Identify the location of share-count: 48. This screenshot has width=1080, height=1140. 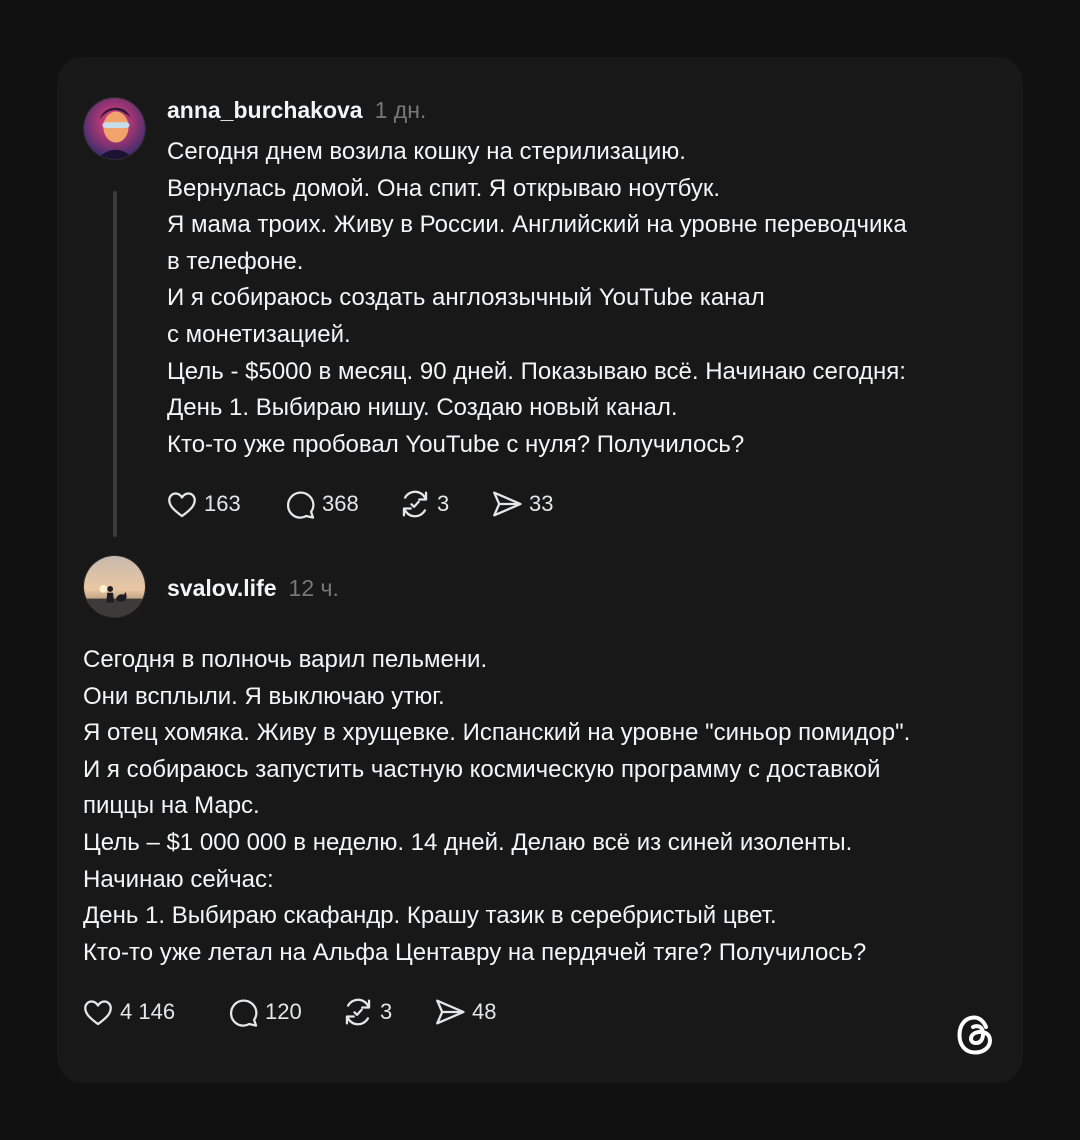
(484, 1011).